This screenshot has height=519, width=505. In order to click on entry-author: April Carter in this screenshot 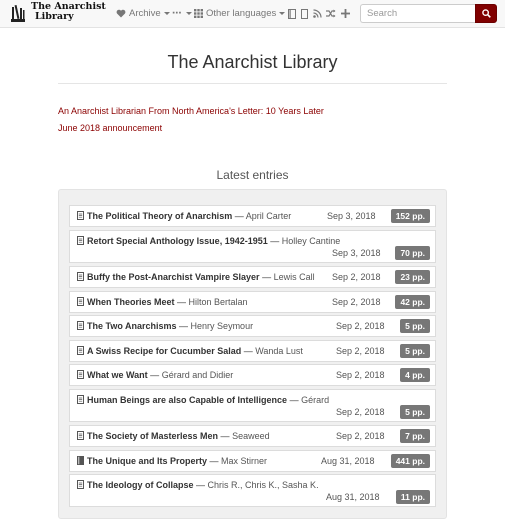, I will do `click(268, 216)`.